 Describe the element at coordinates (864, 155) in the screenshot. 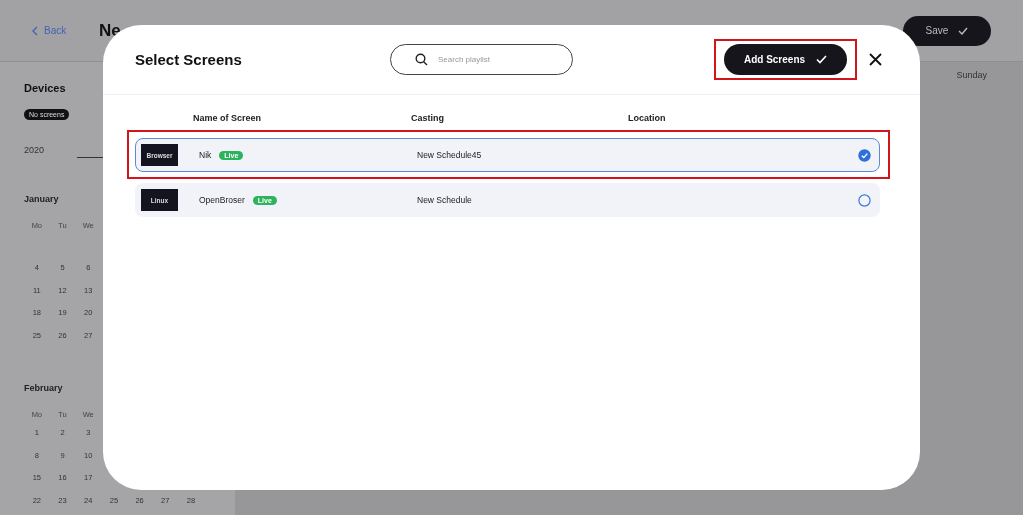

I see `checked-radio-icon` at that location.